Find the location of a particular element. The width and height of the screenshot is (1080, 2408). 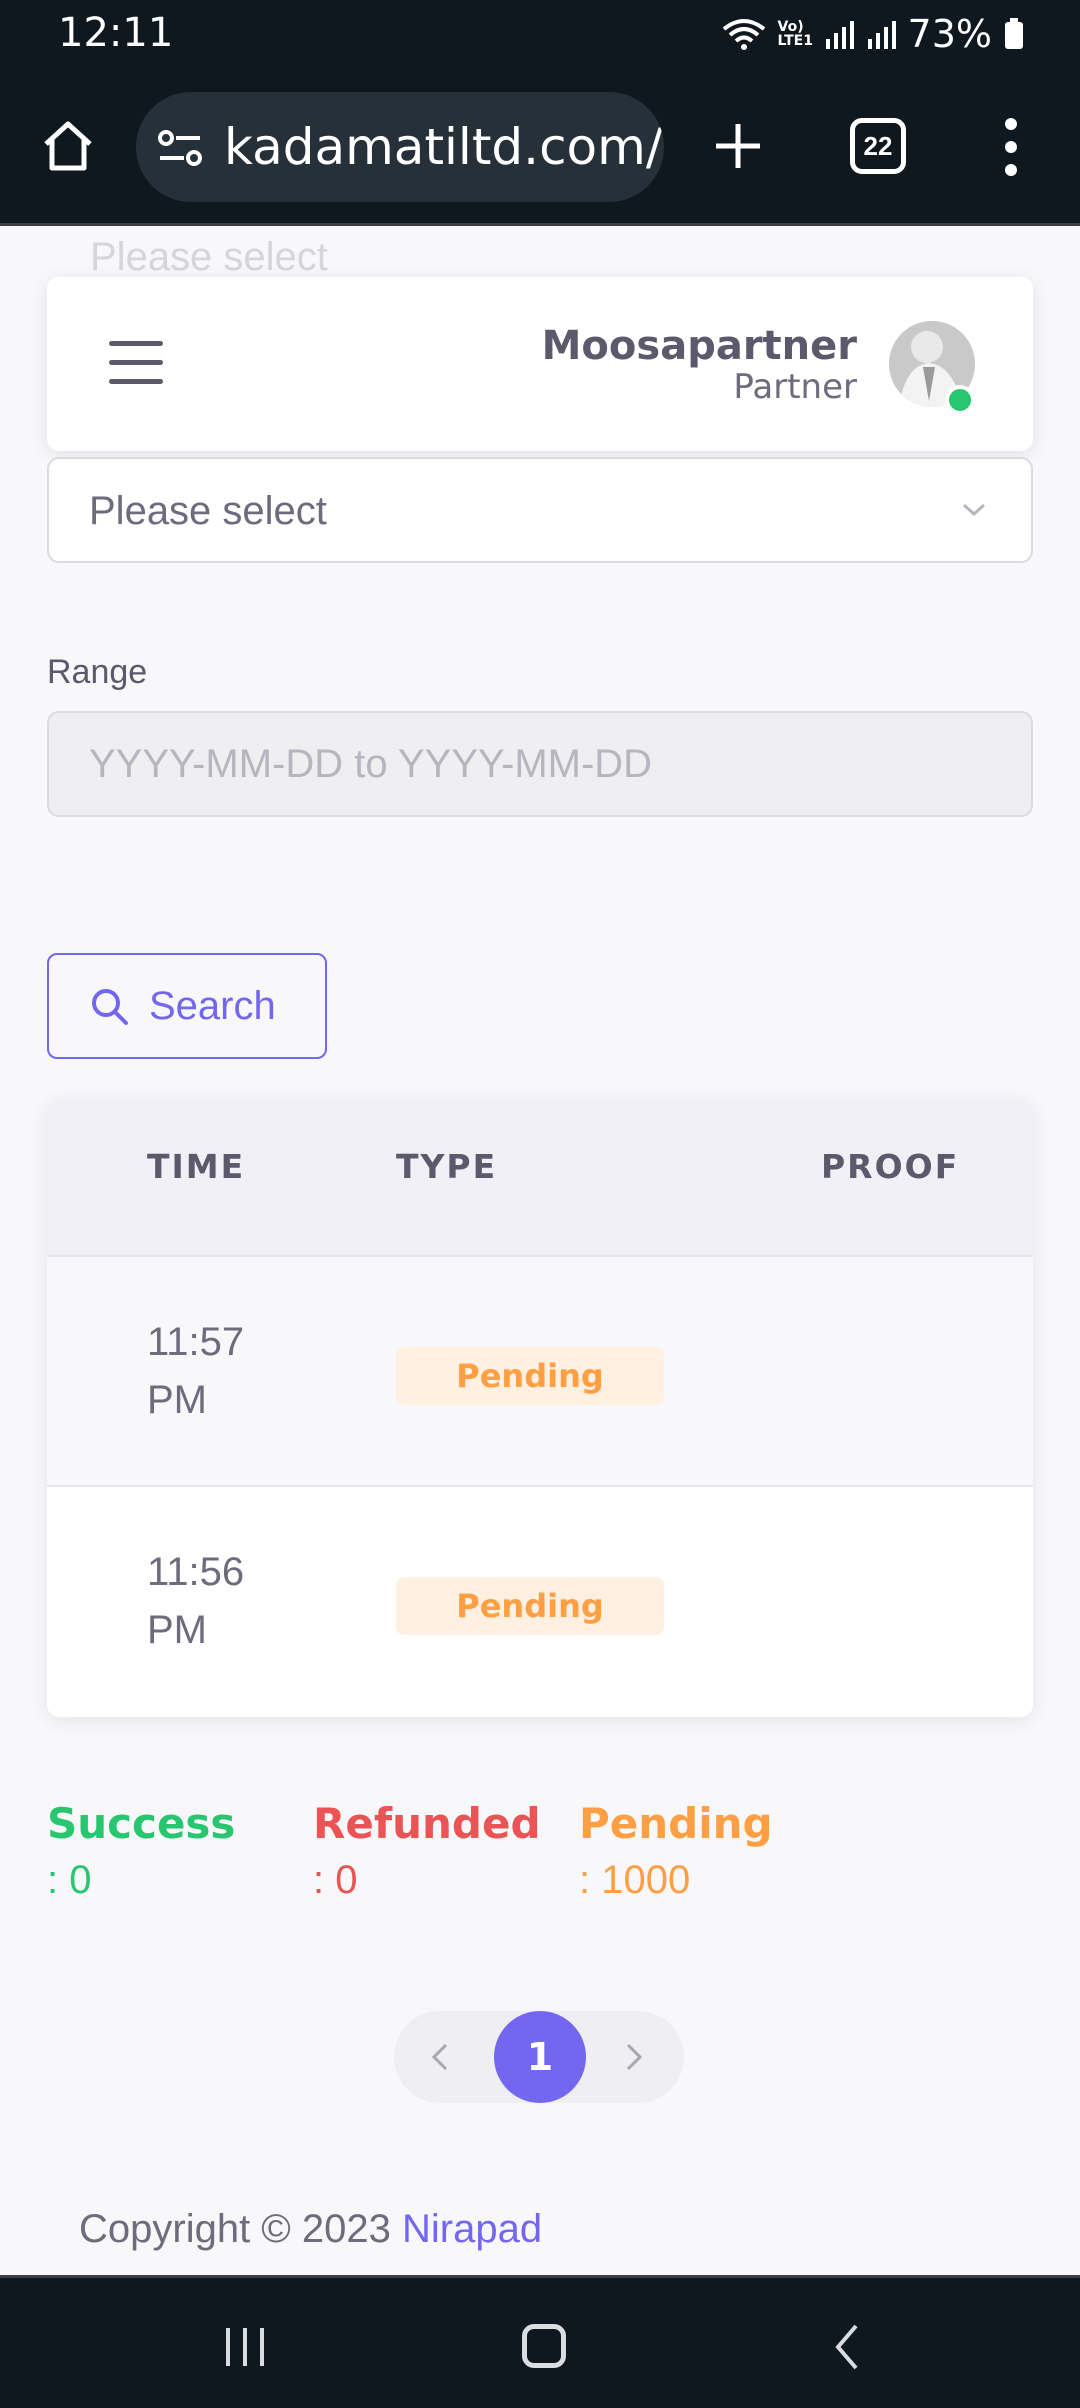

table-row: 11:56 PM Pending is located at coordinates (540, 1602).